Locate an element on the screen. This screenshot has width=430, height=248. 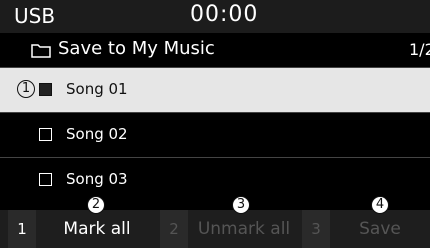
softkey-number: 2 is located at coordinates (174, 229).